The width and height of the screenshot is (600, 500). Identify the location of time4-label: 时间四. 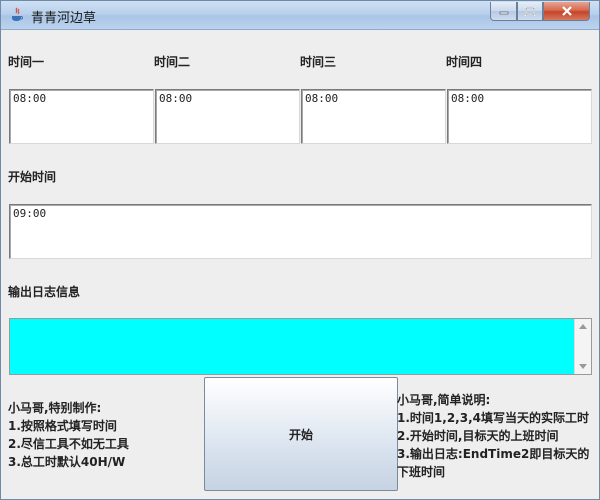
(464, 62).